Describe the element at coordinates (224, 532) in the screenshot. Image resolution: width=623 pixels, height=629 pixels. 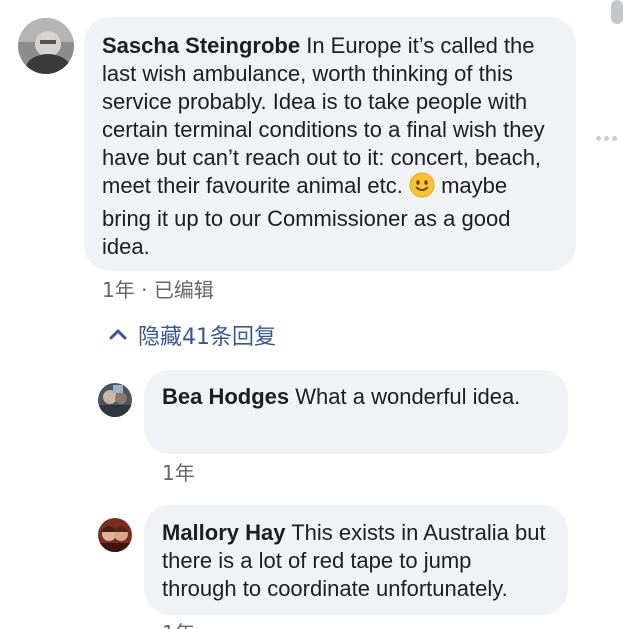
I see `reply-author-name: Mallory Hay` at that location.